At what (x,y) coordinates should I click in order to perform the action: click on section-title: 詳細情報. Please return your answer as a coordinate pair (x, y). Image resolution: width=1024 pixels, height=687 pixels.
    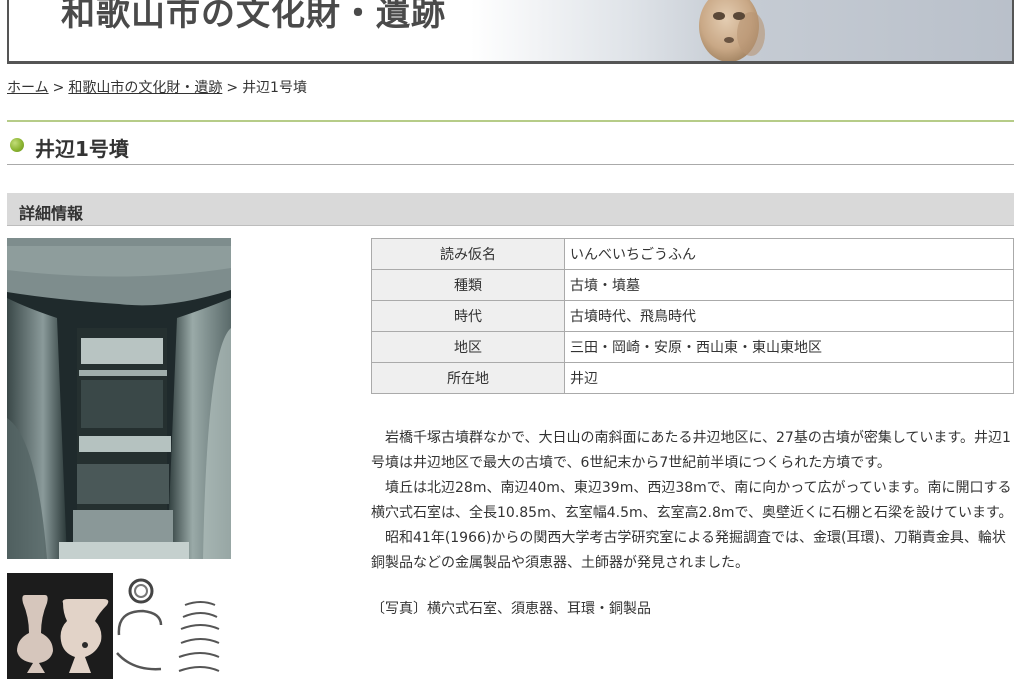
    Looking at the image, I should click on (51, 213).